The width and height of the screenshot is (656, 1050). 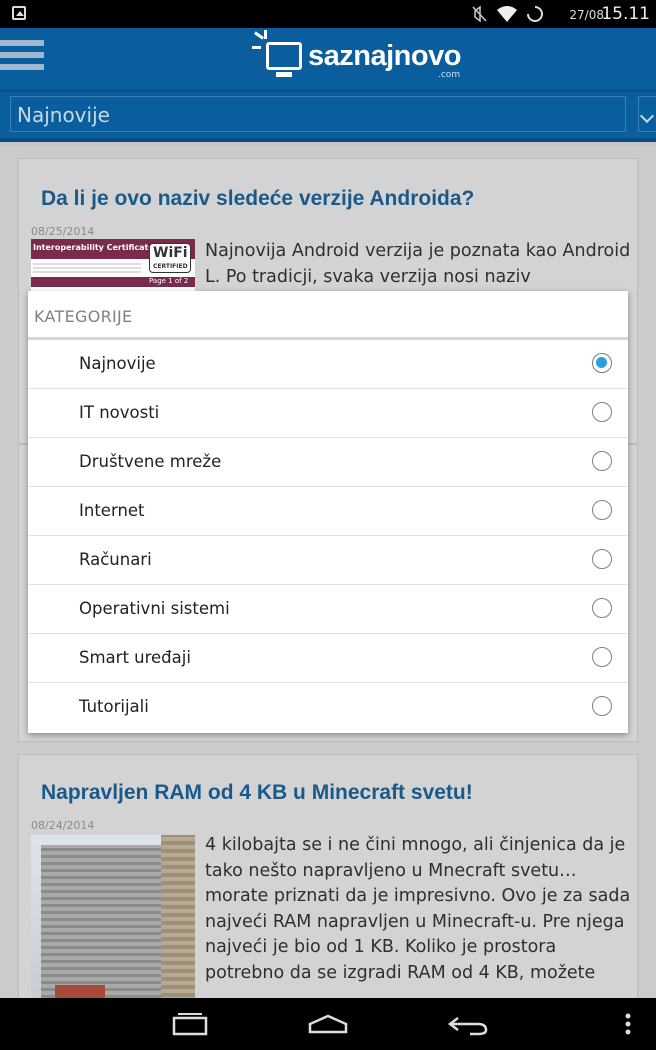 I want to click on category-option: Društvene mreže, so click(x=328, y=462).